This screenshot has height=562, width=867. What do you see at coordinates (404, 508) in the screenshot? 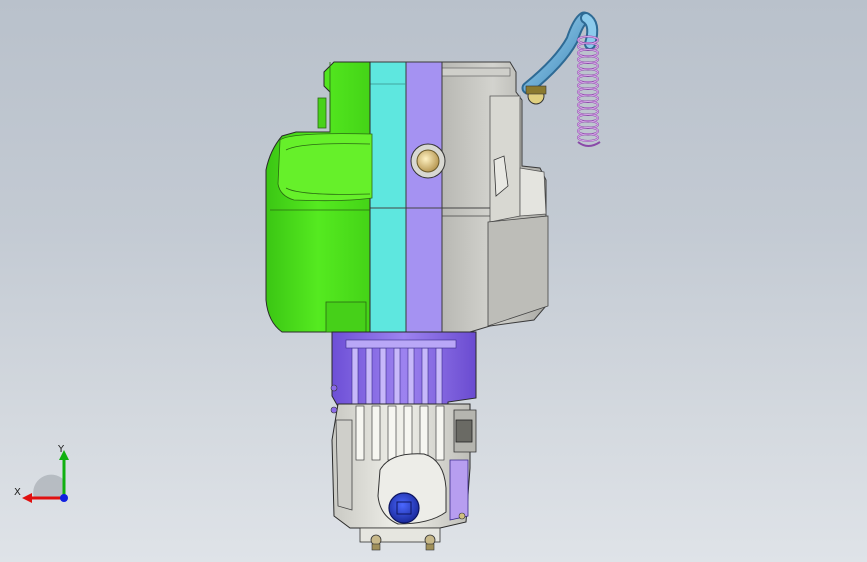
I see `drain-plug` at bounding box center [404, 508].